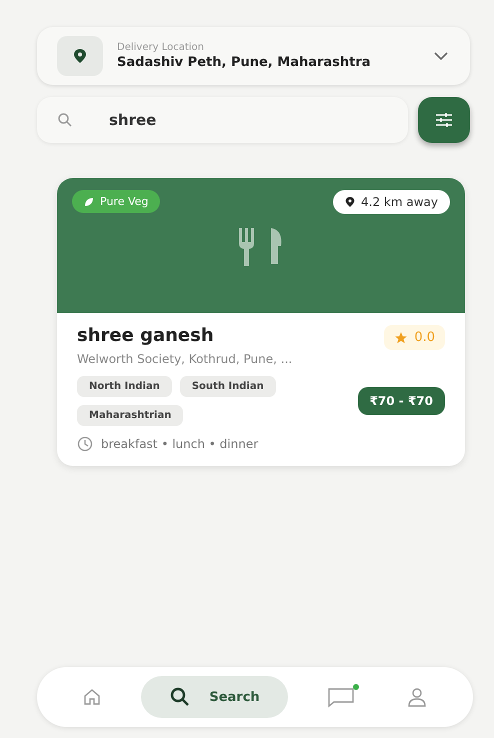 This screenshot has height=738, width=494. I want to click on sliders-icon, so click(444, 120).